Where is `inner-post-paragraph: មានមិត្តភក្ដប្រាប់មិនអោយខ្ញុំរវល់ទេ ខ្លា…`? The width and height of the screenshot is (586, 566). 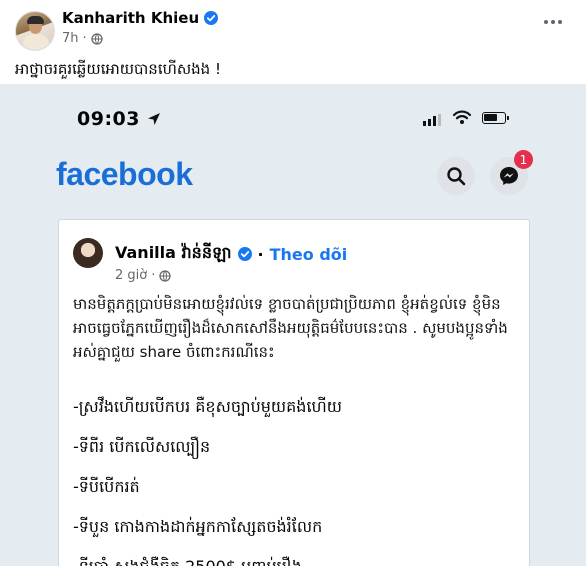
inner-post-paragraph: មានមិត្តភក្ដប្រាប់មិនអោយខ្ញុំរវល់ទេ ខ្លា… is located at coordinates (290, 328).